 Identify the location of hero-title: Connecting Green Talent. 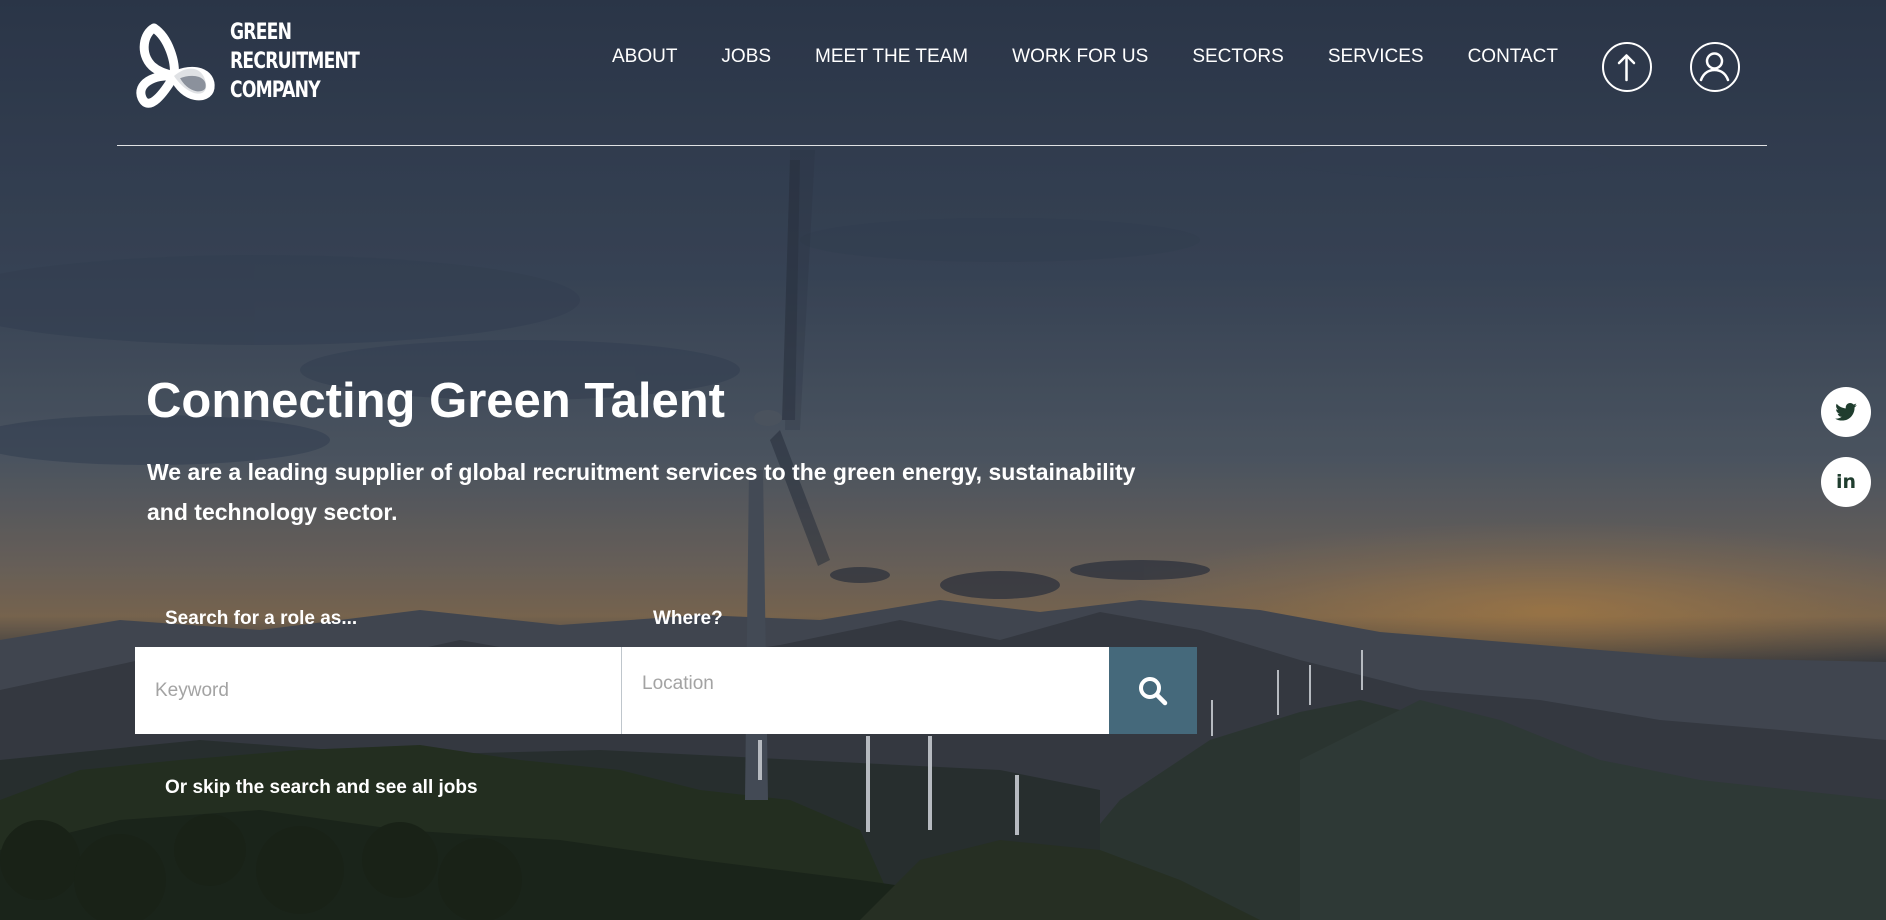
(435, 401).